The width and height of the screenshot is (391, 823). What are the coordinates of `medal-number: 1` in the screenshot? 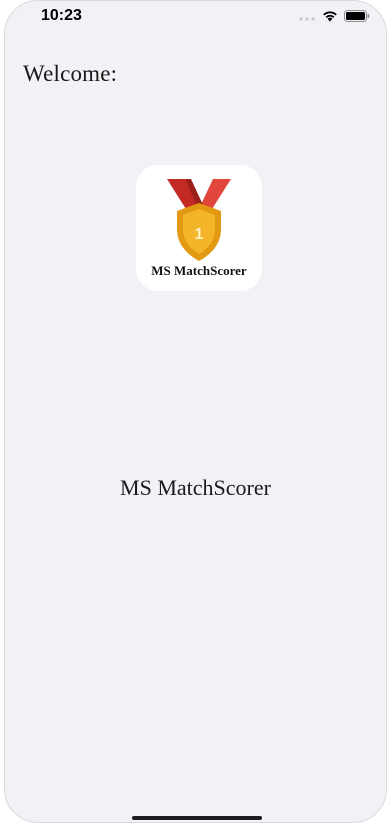 It's located at (199, 234).